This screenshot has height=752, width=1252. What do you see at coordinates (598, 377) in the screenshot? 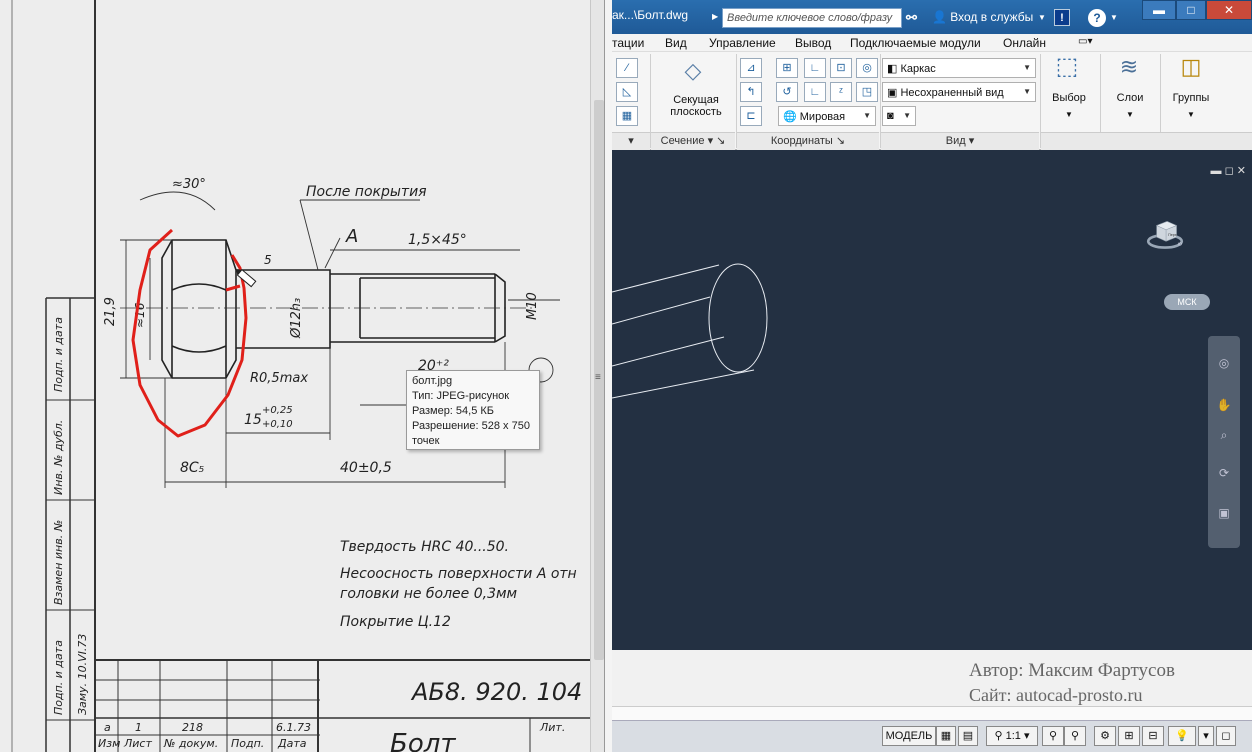
I see `splitter-grip-icon: ≡` at bounding box center [598, 377].